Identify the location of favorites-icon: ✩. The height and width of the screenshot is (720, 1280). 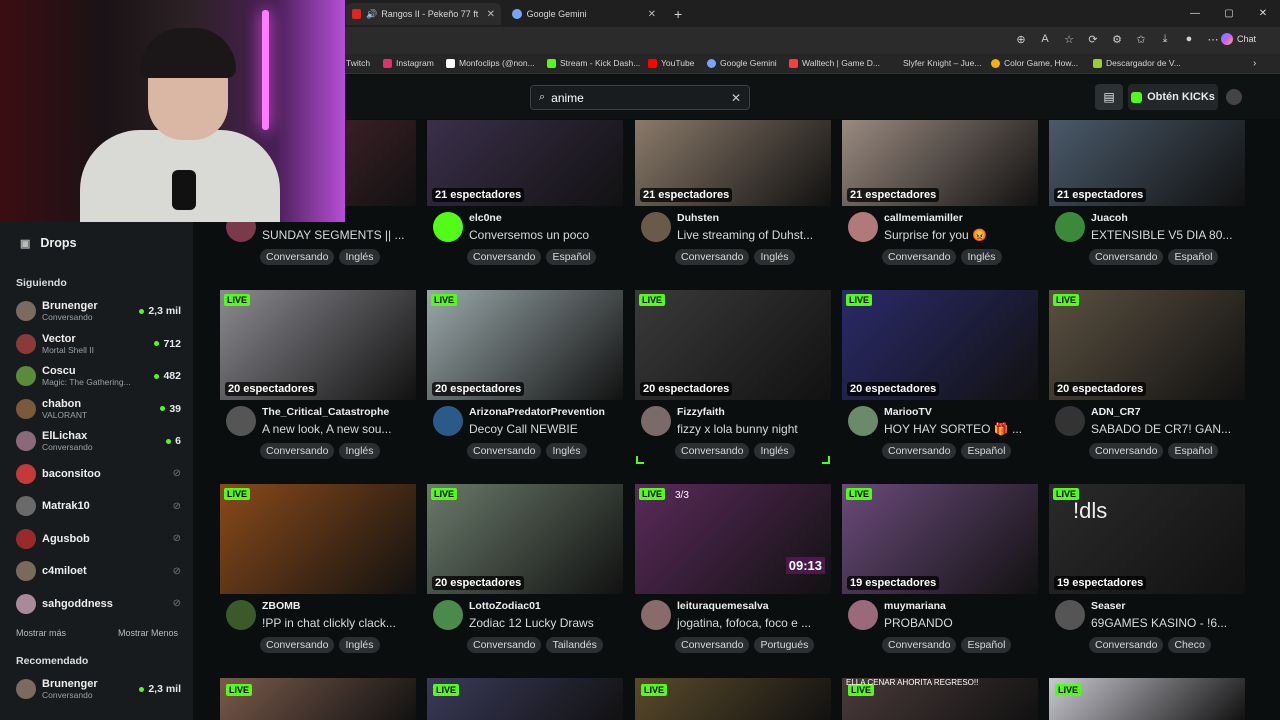
(1141, 39).